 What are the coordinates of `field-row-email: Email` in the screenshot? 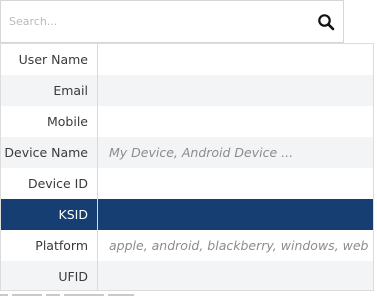 It's located at (187, 90).